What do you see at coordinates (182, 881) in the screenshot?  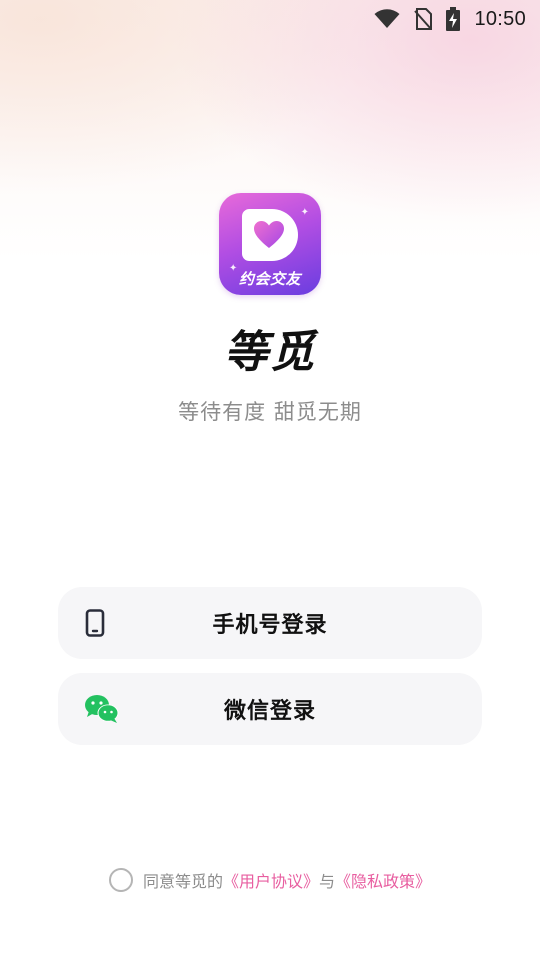 I see `agreement-prefix: 同意等觅的` at bounding box center [182, 881].